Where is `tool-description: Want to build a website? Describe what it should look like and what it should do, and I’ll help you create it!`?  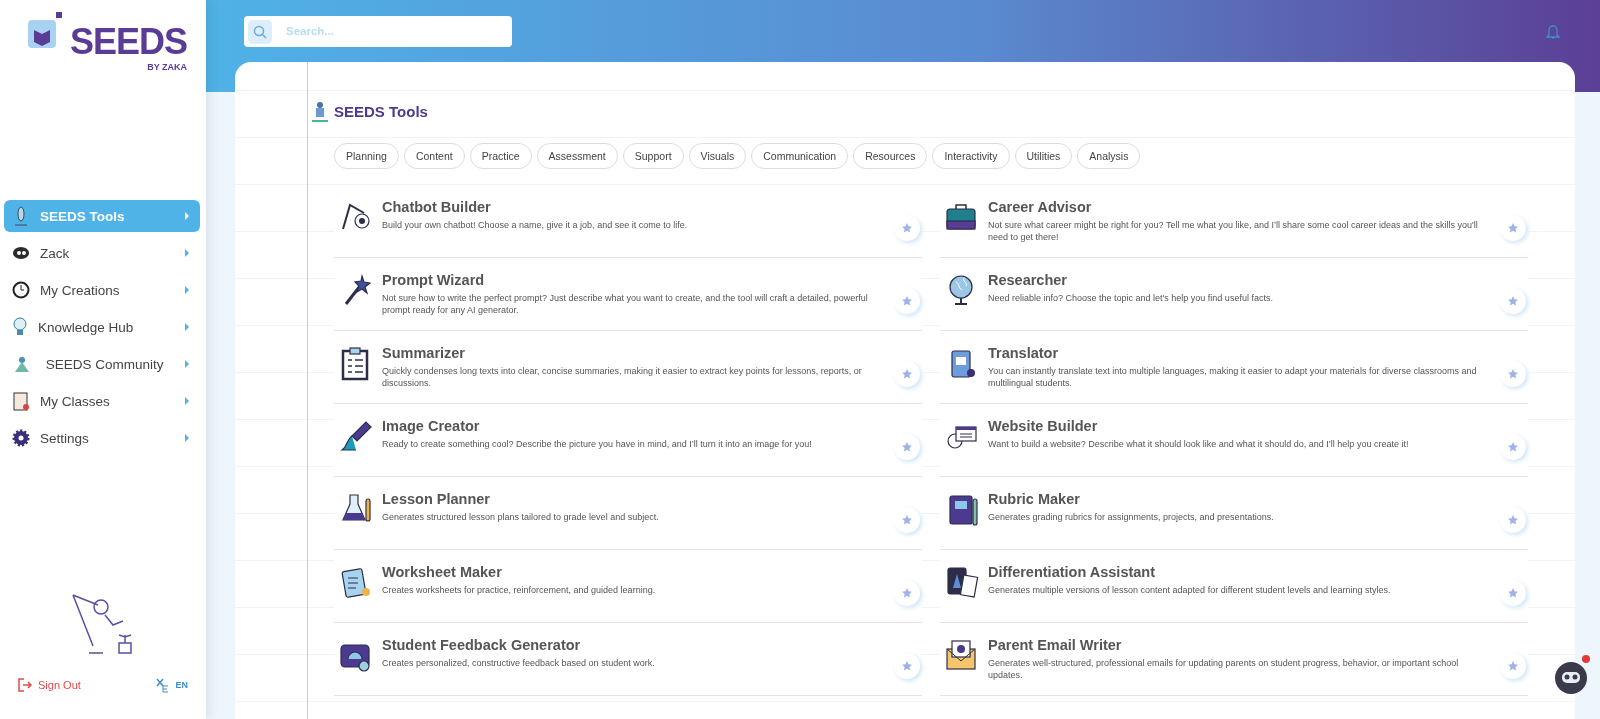 tool-description: Want to build a website? Describe what it should look like and what it should do, and I’ll help you create it! is located at coordinates (1199, 444).